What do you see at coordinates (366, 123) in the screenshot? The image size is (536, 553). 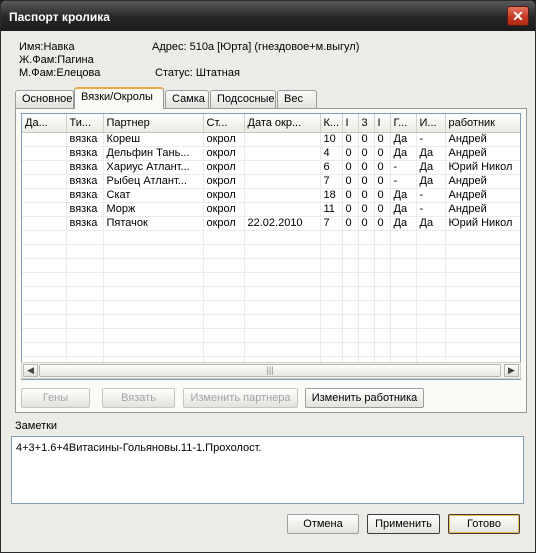 I see `column-header: 3` at bounding box center [366, 123].